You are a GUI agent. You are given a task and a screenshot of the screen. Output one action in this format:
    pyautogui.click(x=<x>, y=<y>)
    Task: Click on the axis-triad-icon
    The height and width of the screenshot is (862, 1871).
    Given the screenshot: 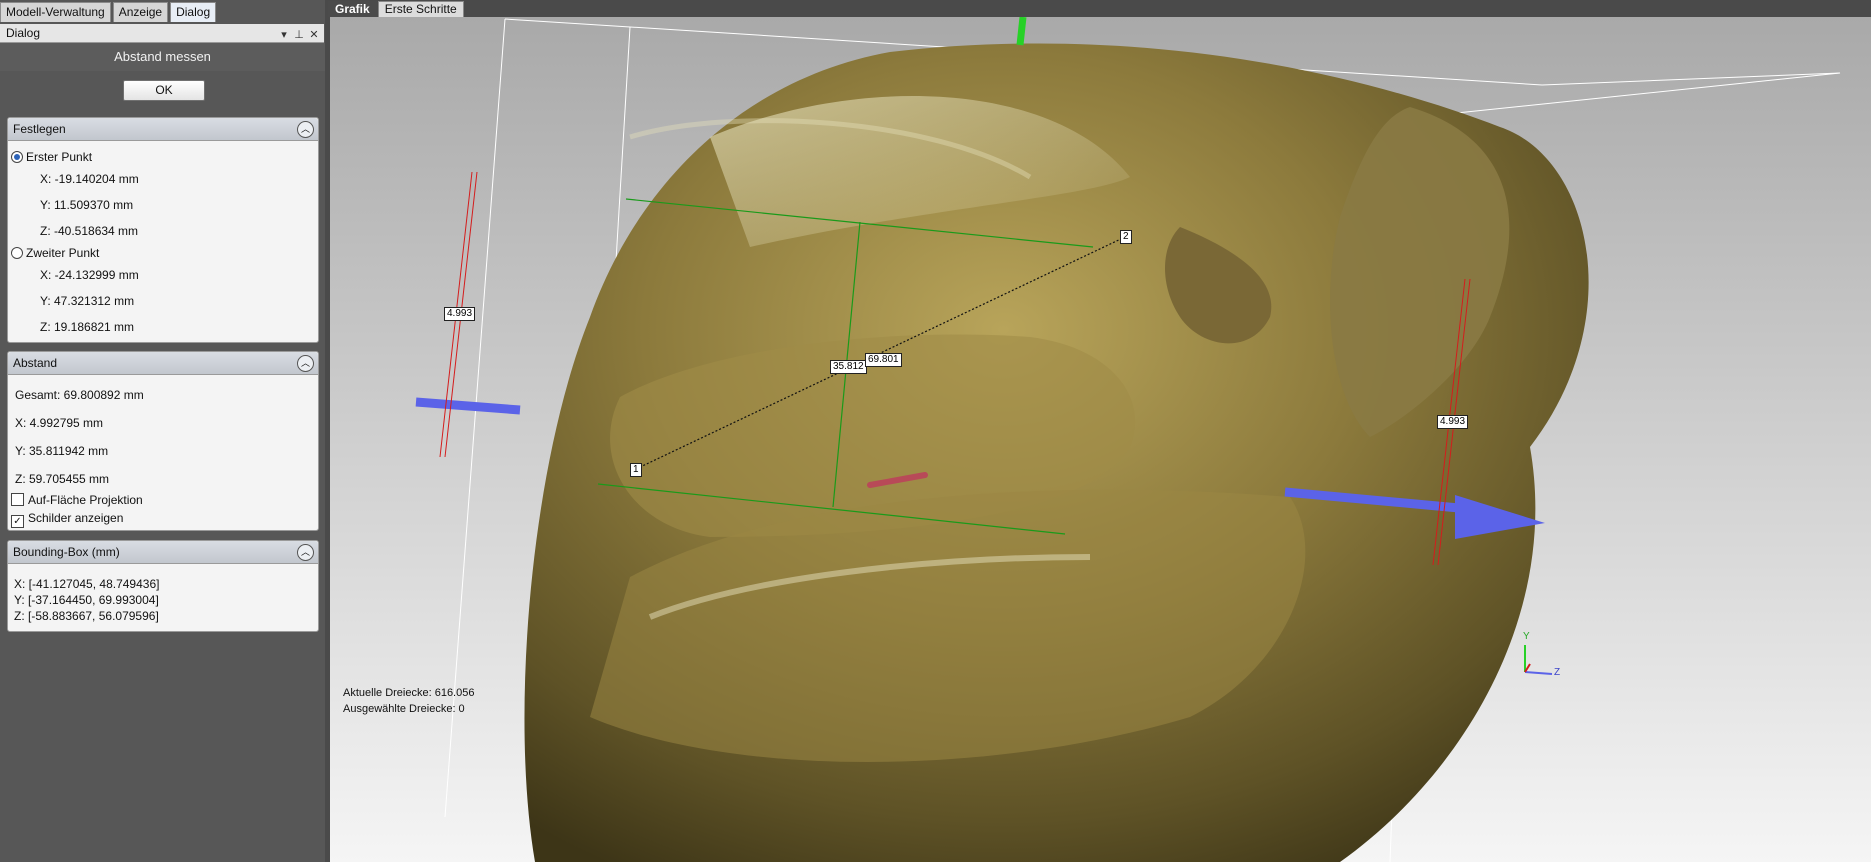 What is the action you would take?
    pyautogui.click(x=1538, y=660)
    